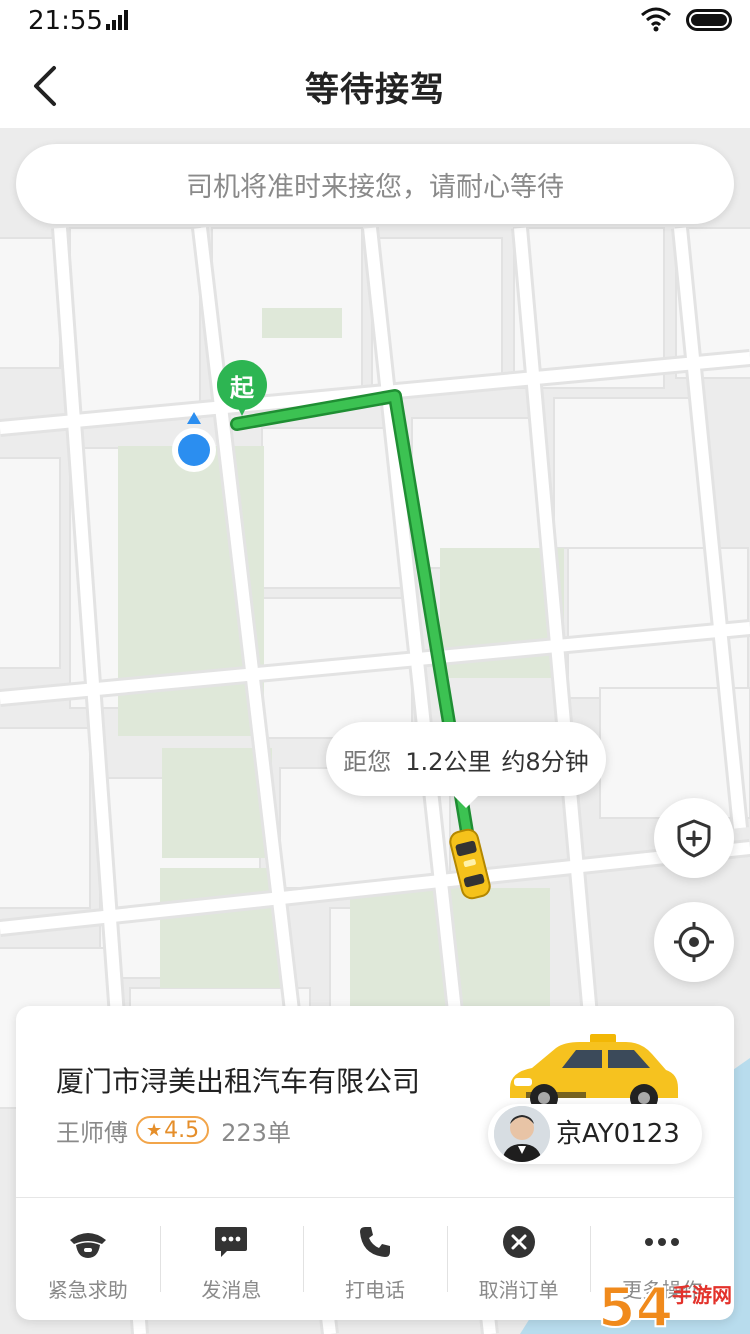  Describe the element at coordinates (242, 385) in the screenshot. I see `start-marker-label: 起` at that location.